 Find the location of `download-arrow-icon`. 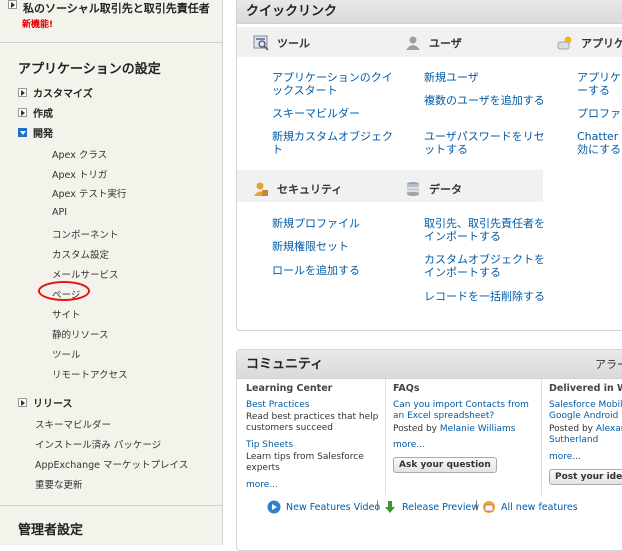

download-arrow-icon is located at coordinates (390, 507).